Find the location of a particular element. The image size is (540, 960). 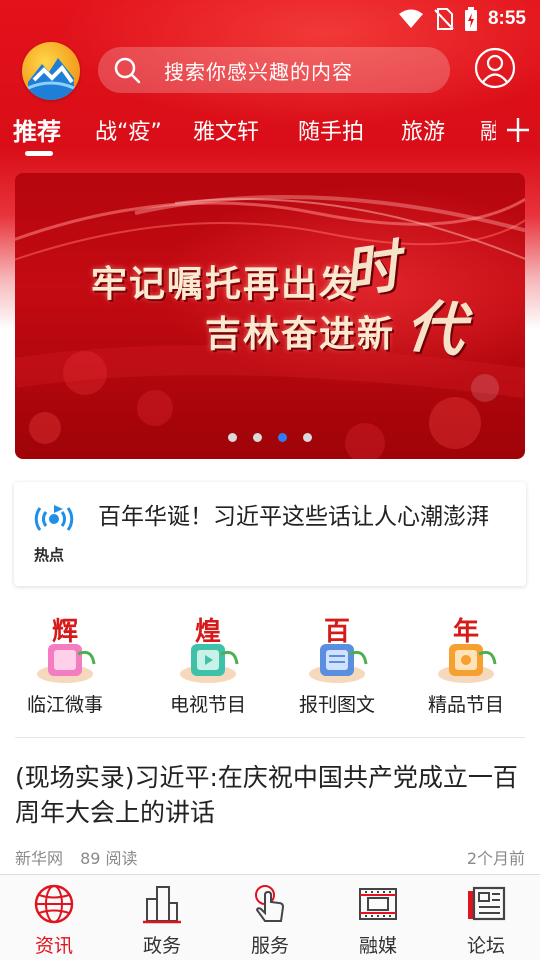

bai-badge-icon: 百 is located at coordinates (338, 650).